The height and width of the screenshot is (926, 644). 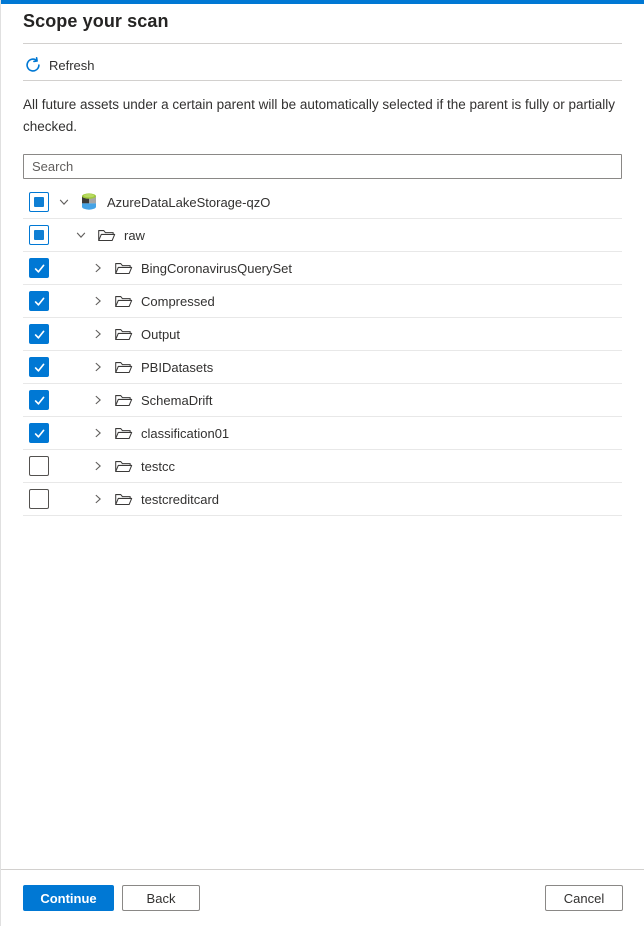 I want to click on tree-row: classification01, so click(x=322, y=433).